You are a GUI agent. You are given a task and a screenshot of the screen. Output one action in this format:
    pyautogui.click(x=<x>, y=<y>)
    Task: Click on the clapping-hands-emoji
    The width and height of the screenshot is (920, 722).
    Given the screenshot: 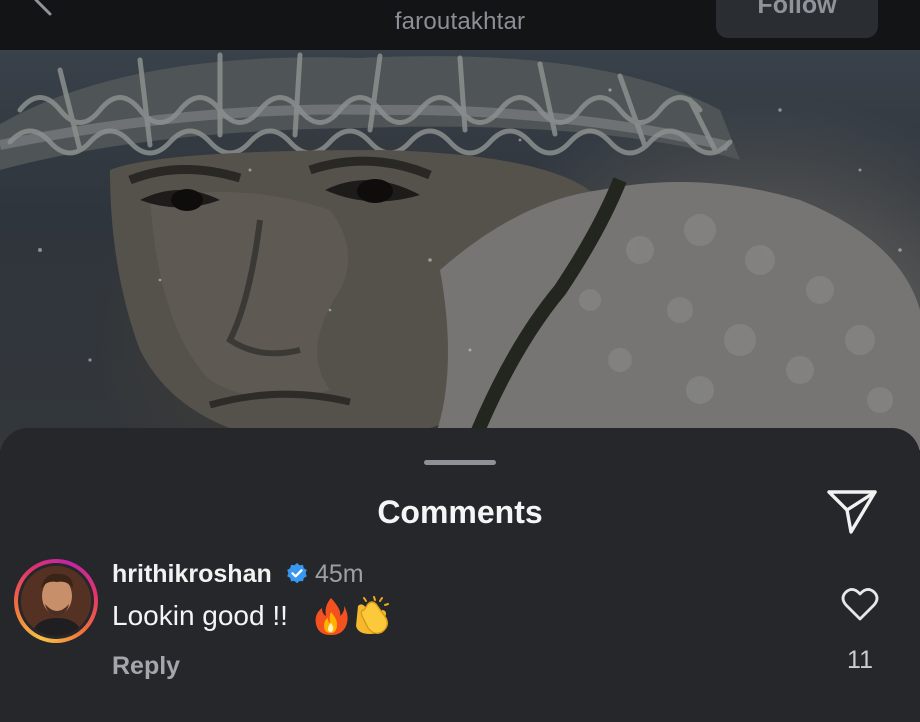 What is the action you would take?
    pyautogui.click(x=372, y=615)
    